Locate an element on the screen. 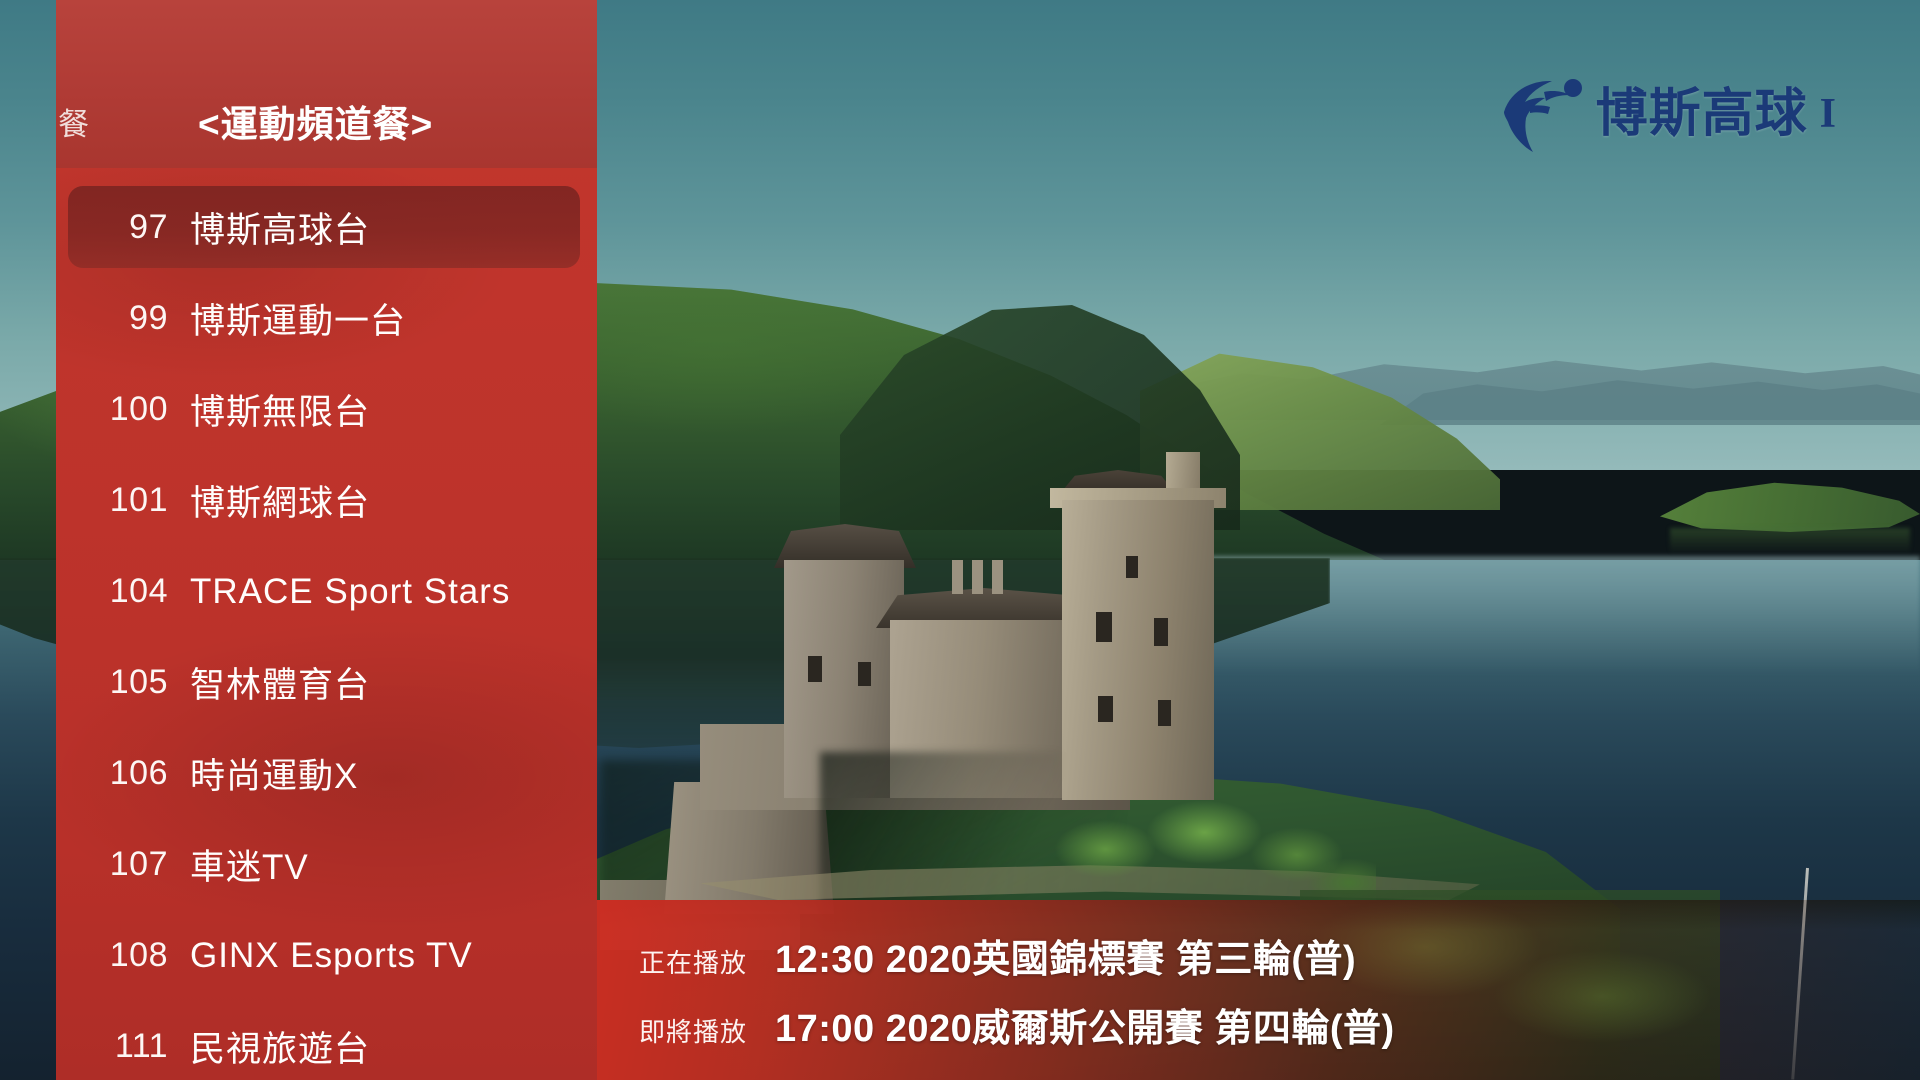  channel-name: 博斯高球台 is located at coordinates (280, 230).